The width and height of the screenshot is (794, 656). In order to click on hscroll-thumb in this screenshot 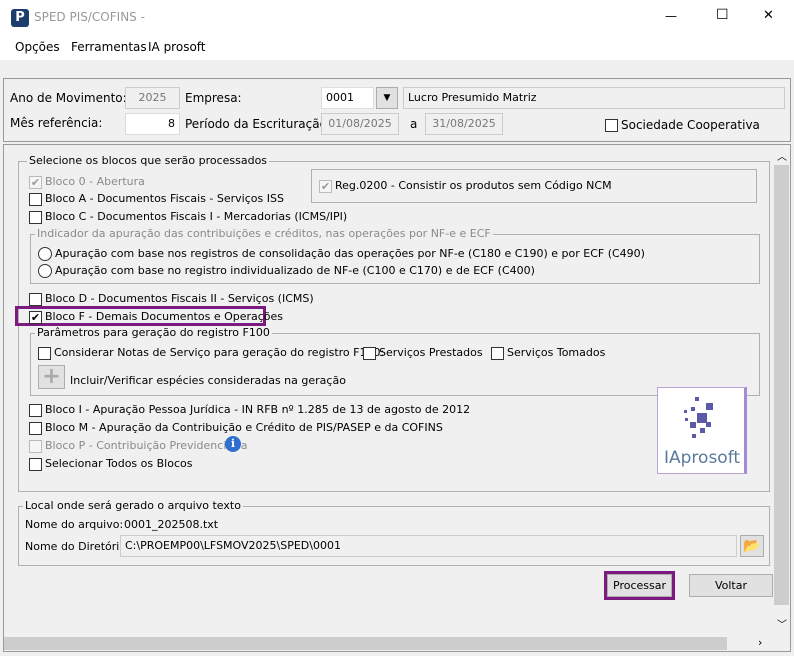, I will do `click(365, 643)`.